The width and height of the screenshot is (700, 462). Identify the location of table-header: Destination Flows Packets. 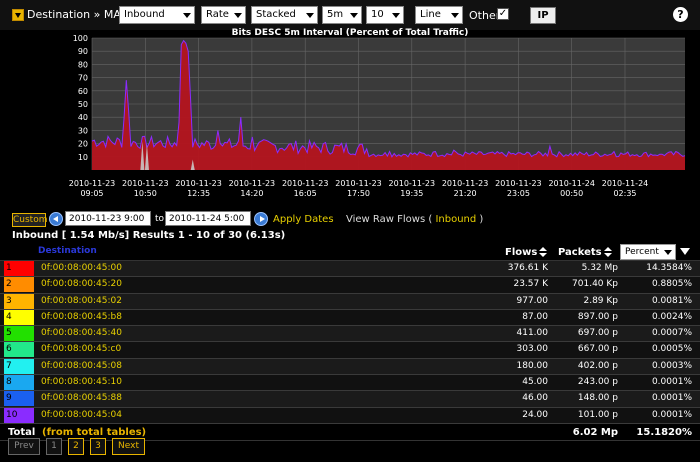
(350, 252).